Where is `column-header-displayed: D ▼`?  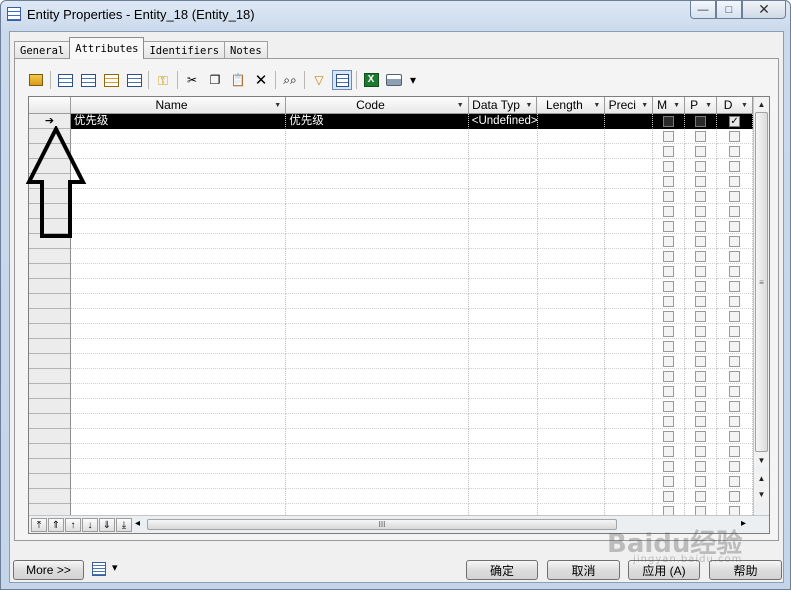 column-header-displayed: D ▼ is located at coordinates (735, 105).